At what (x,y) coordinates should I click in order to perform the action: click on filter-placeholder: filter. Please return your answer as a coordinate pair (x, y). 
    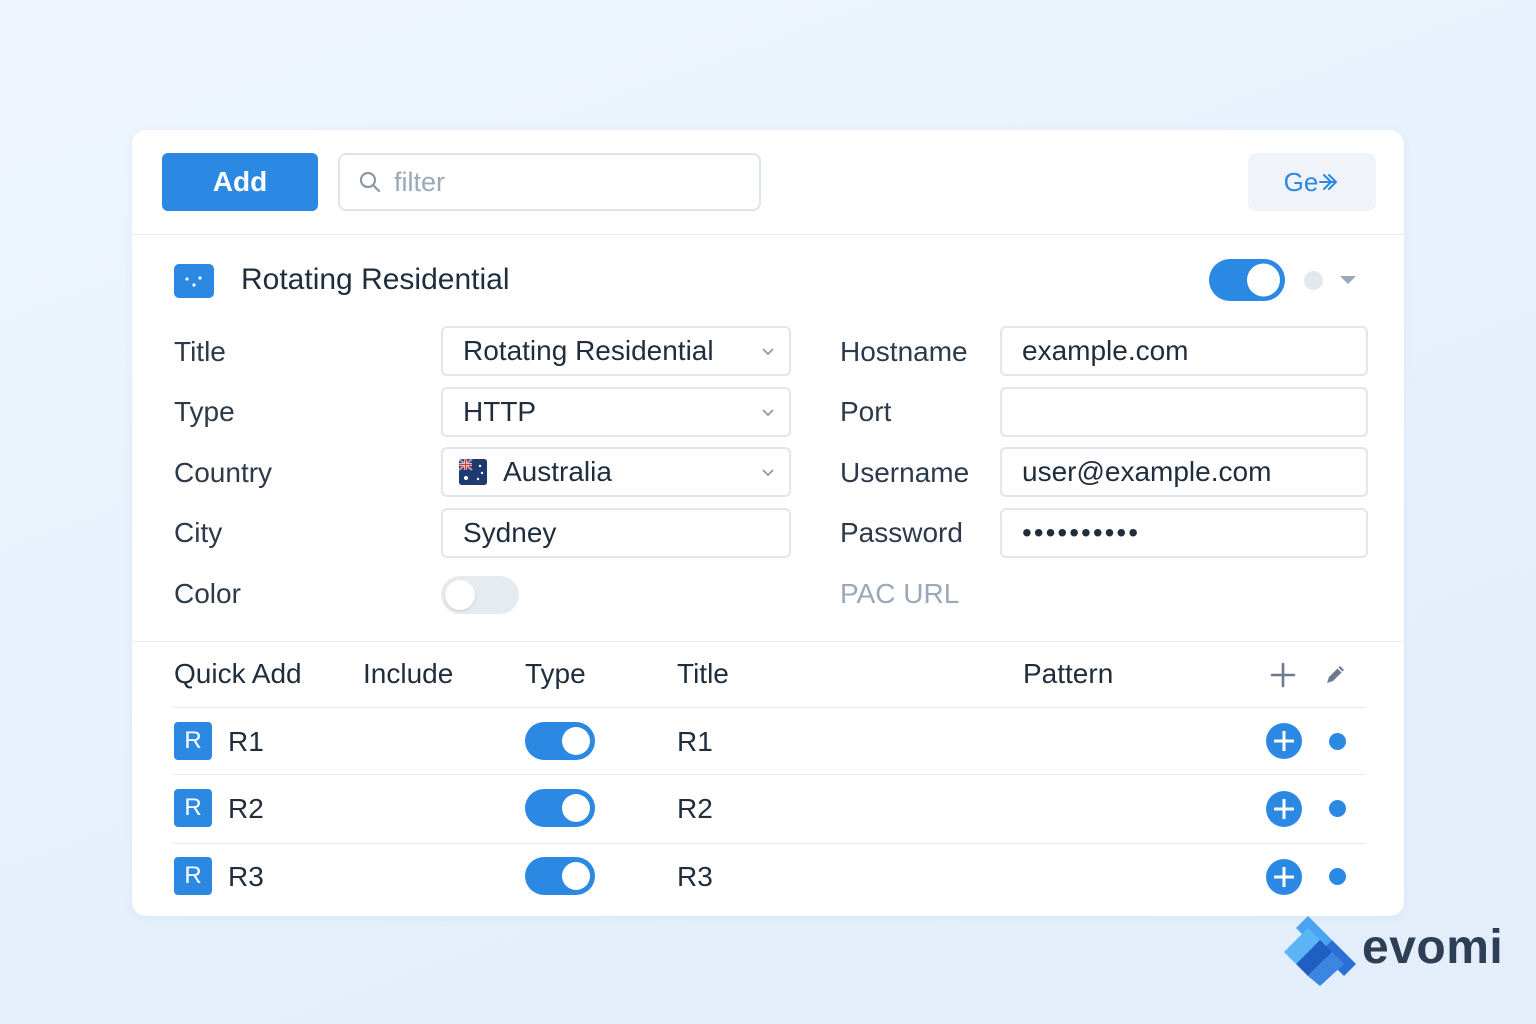
    Looking at the image, I should click on (420, 181).